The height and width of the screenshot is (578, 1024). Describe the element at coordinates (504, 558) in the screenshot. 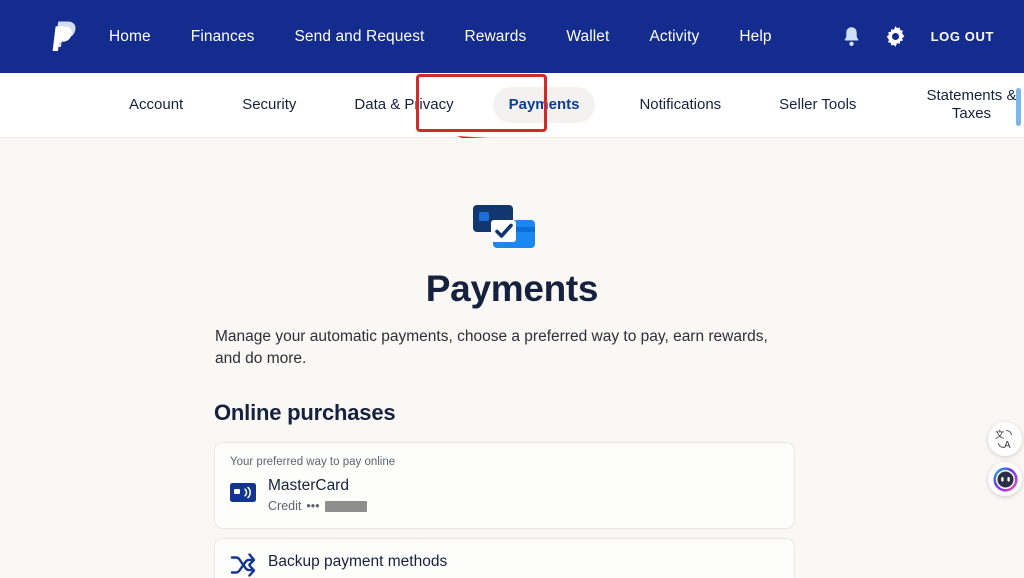

I see `backup-payment-methods-card: Backup payment methods Set up` at that location.